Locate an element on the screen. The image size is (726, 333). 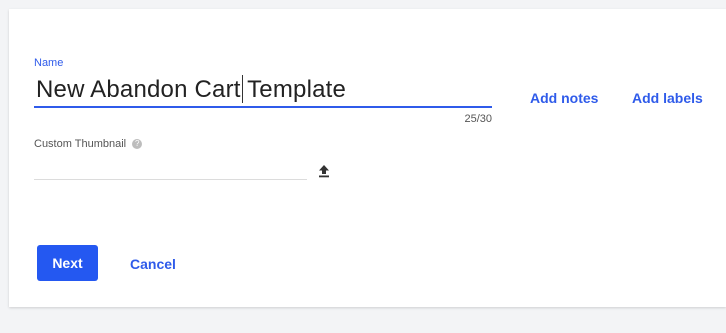
custom-thumbnail-label: Custom Thumbnail ? is located at coordinates (88, 144).